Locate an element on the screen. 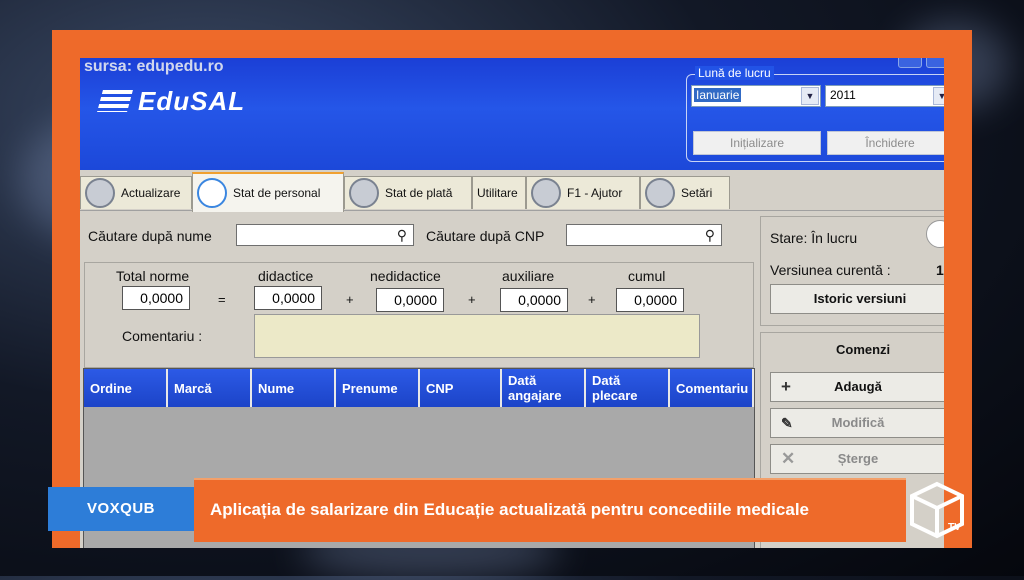 This screenshot has width=1024, height=580. tab-label: F1 - Ajutor is located at coordinates (595, 193).